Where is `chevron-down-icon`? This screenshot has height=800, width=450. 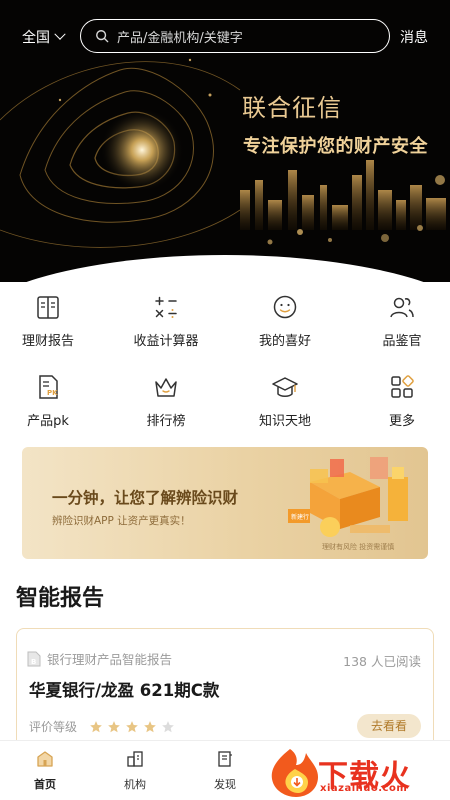 chevron-down-icon is located at coordinates (60, 34).